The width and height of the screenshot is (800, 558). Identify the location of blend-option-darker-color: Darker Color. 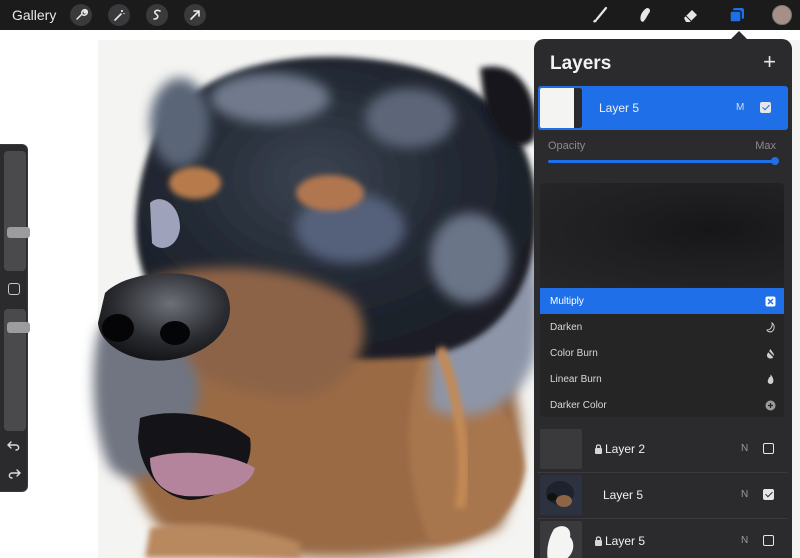
(662, 404).